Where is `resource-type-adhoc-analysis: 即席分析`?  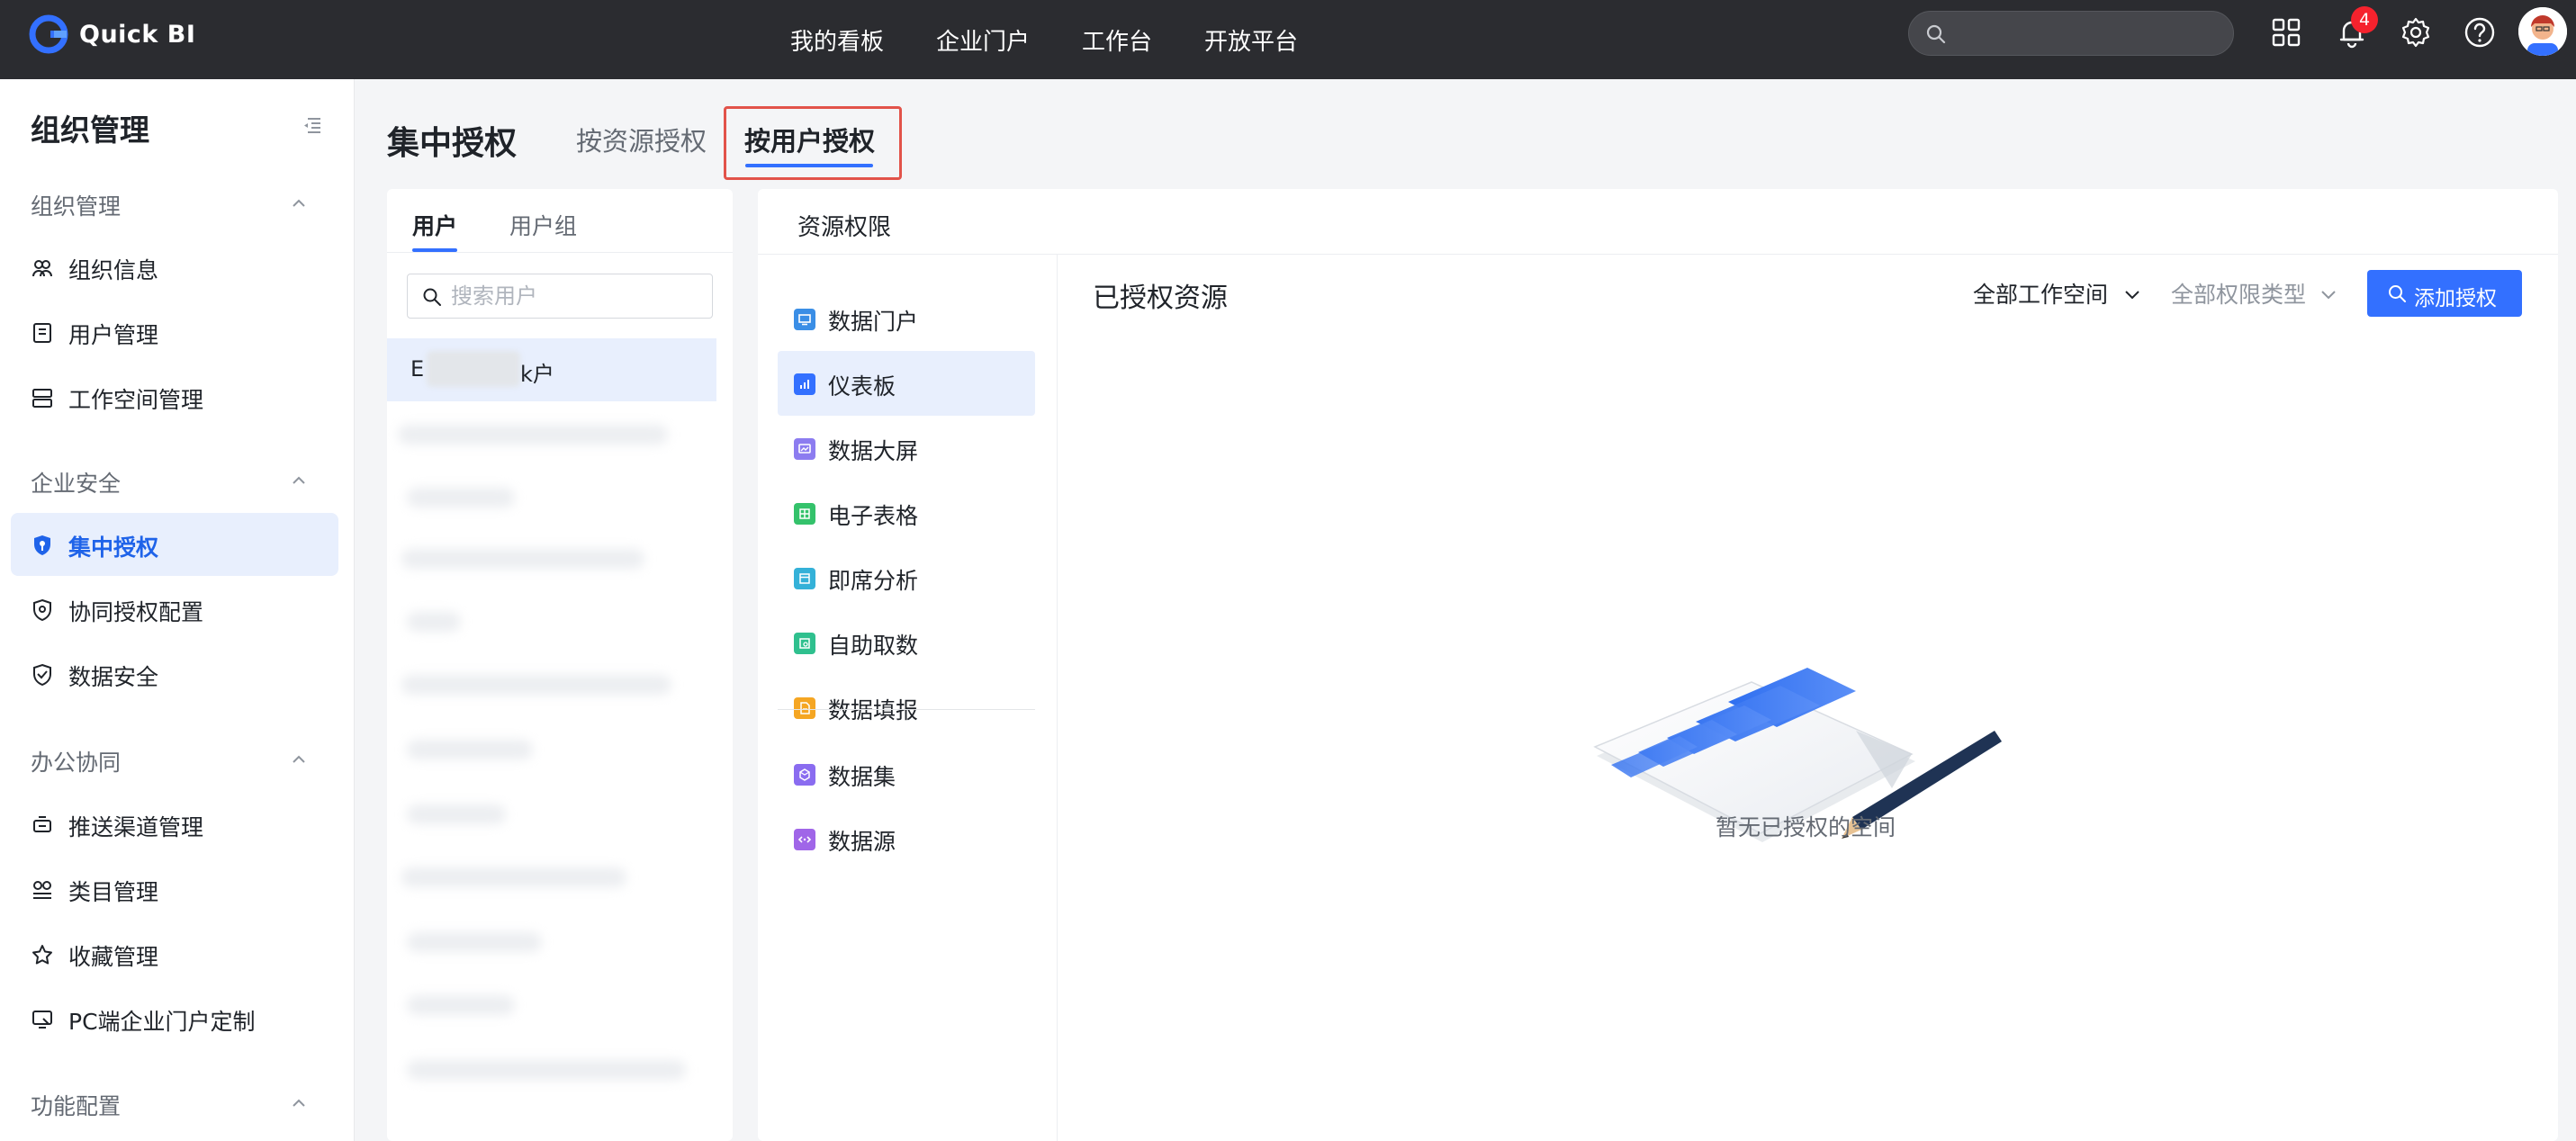
resource-type-adhoc-analysis: 即席分析 is located at coordinates (906, 577).